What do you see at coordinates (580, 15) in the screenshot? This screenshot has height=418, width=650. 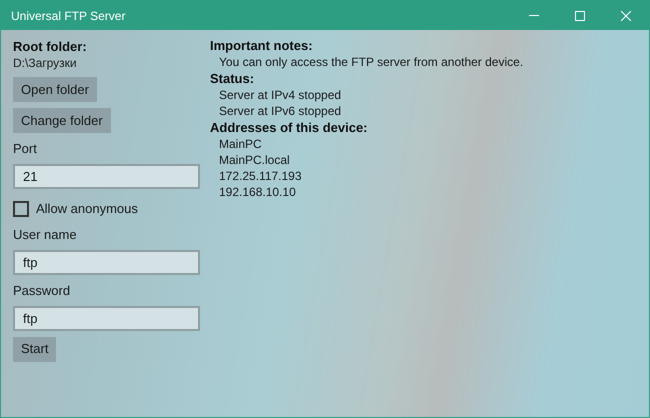 I see `maximize-icon` at bounding box center [580, 15].